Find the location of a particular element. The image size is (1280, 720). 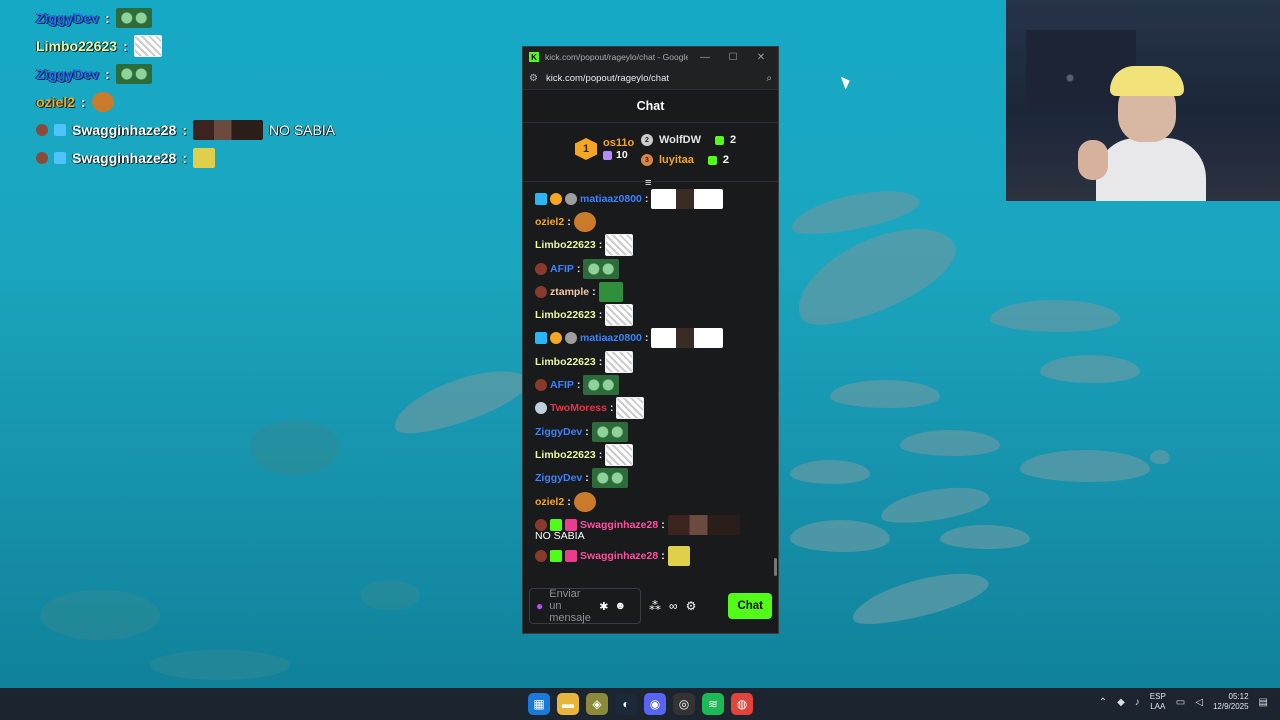

rank-badge-icon is located at coordinates (556, 338).